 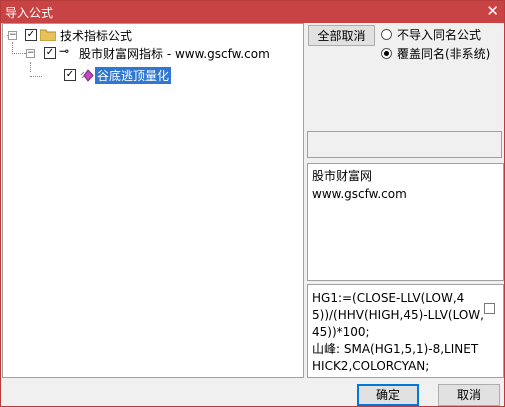 I want to click on item-checkbox: ✓, so click(x=70, y=75).